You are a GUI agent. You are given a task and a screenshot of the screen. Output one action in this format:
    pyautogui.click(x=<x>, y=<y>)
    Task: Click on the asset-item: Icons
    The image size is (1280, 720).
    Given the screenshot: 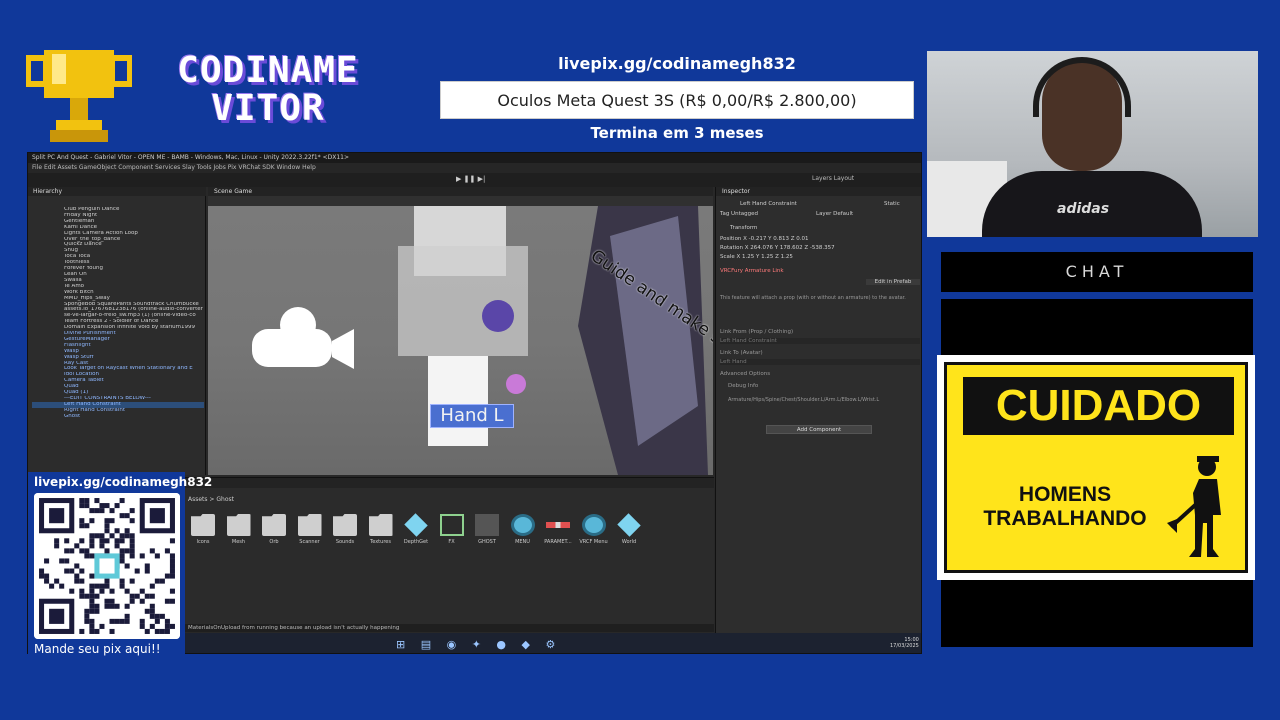 What is the action you would take?
    pyautogui.click(x=203, y=529)
    